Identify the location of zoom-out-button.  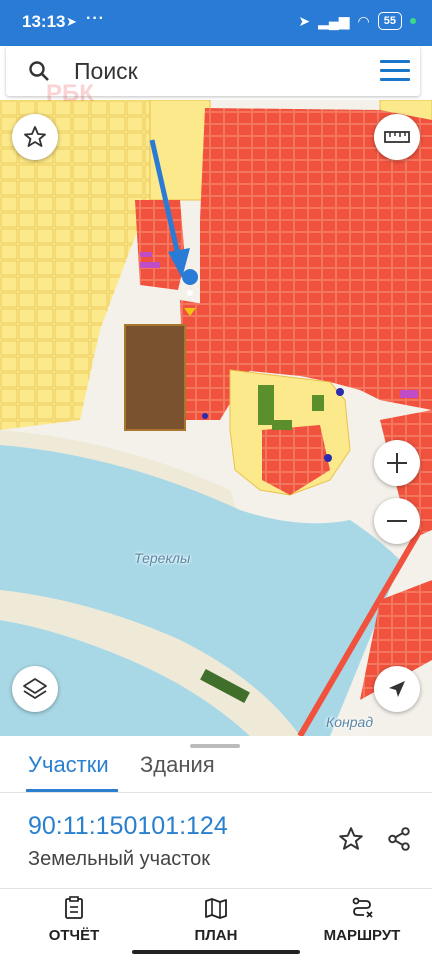
(397, 521).